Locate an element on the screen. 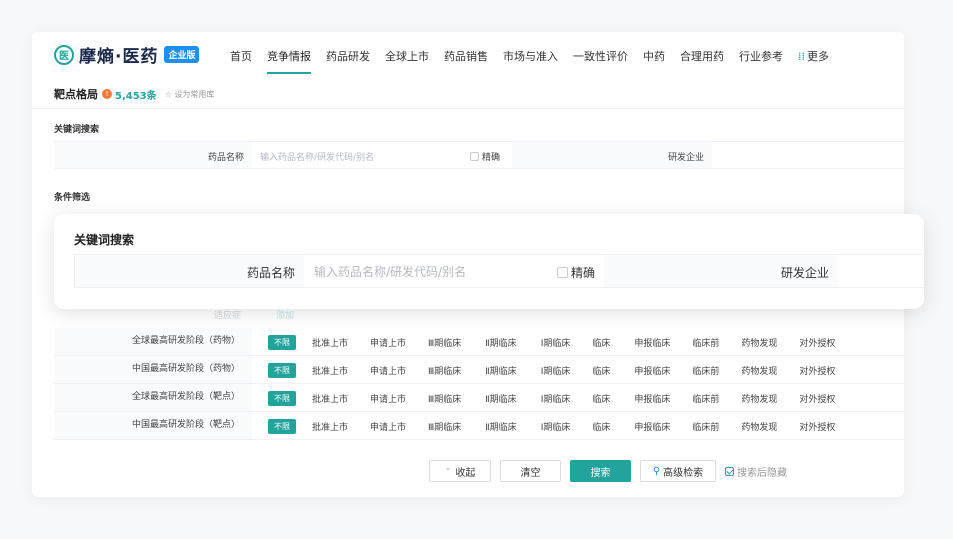 The width and height of the screenshot is (953, 539). company-input is located at coordinates (808, 155).